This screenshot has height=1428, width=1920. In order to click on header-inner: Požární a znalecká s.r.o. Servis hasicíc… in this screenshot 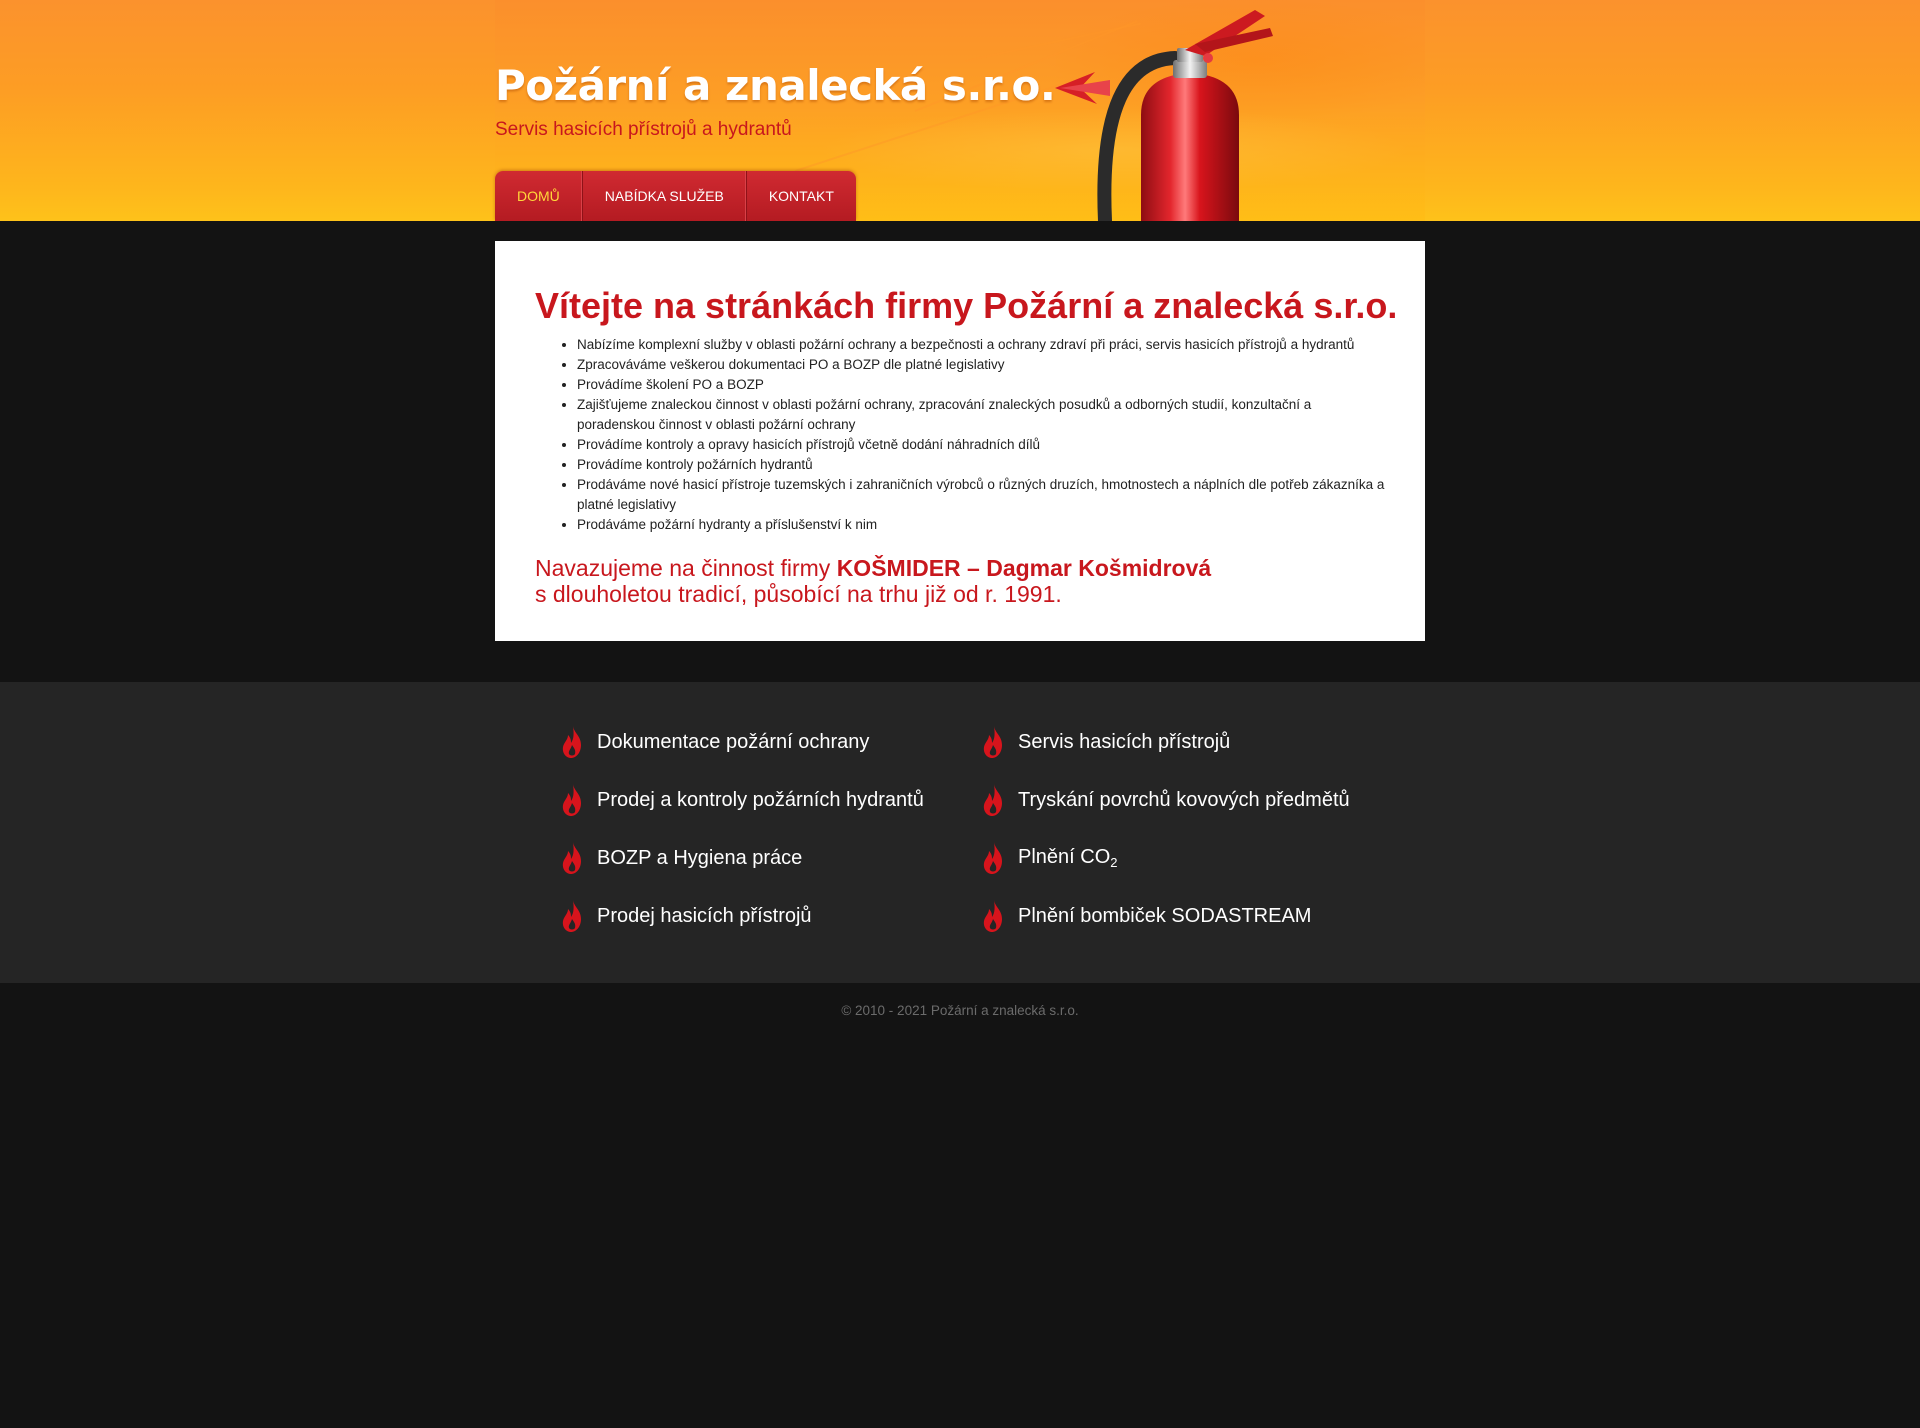, I will do `click(960, 110)`.